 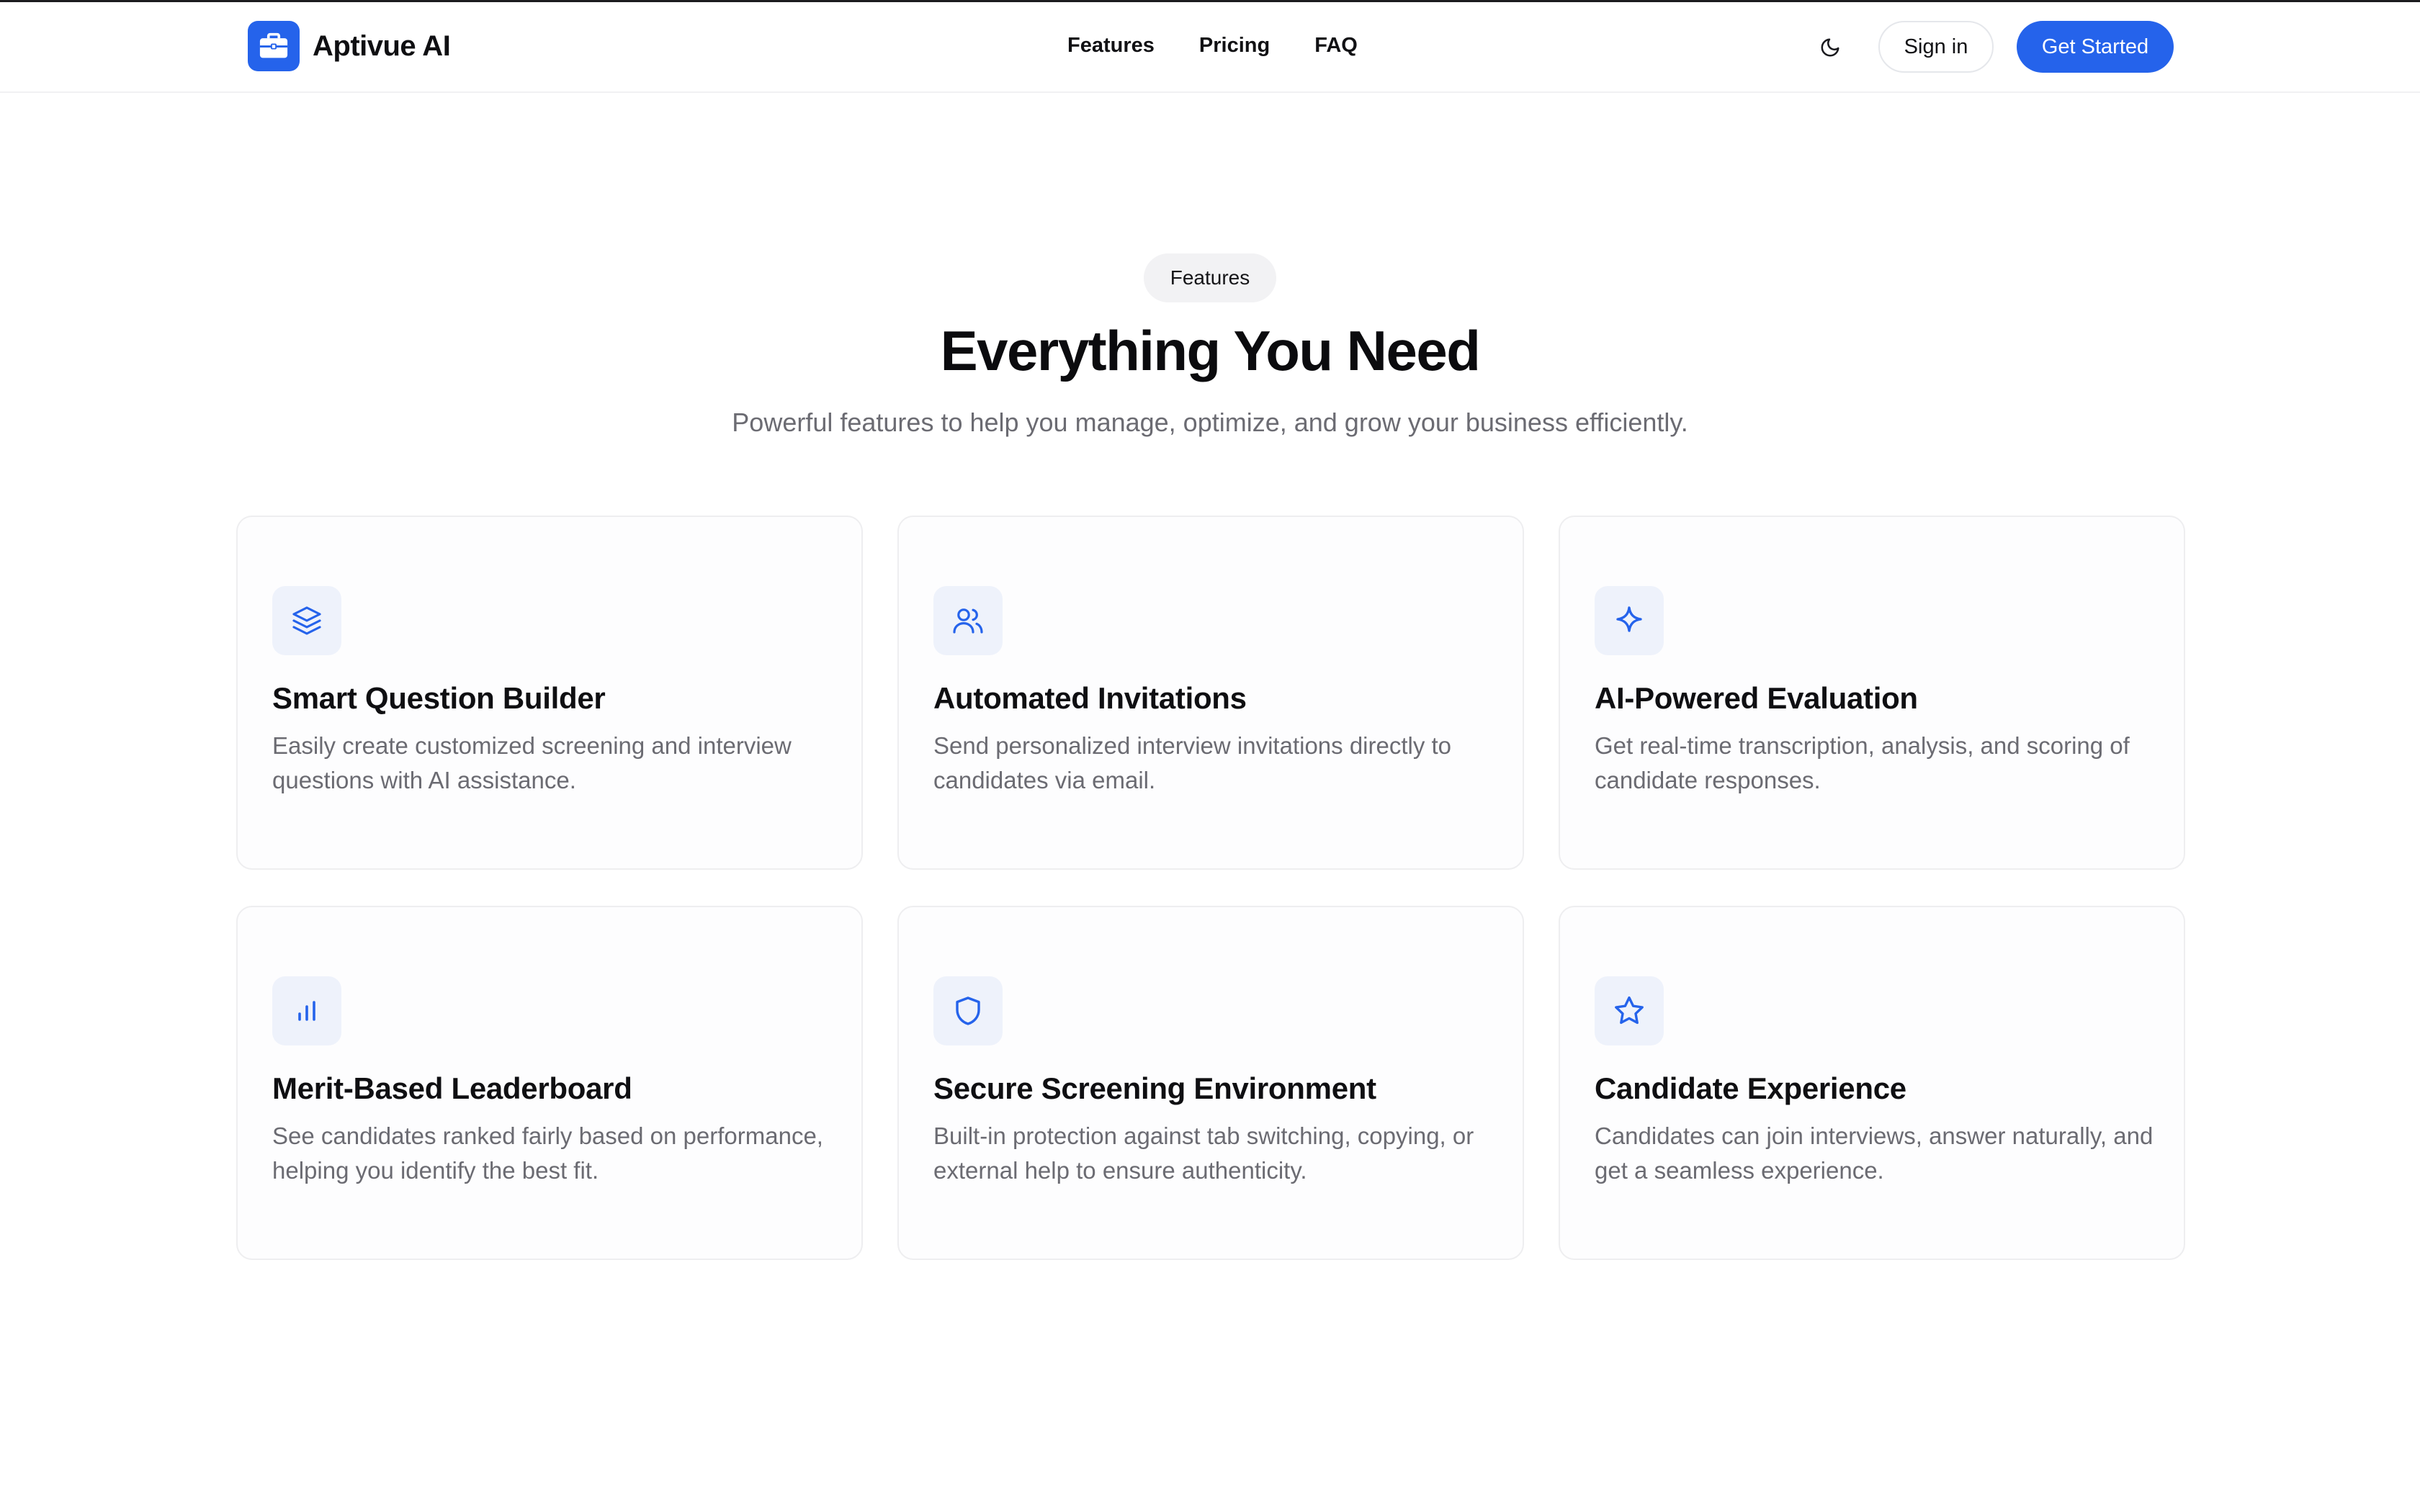 I want to click on feature-title: Secure Screening Environment, so click(x=1154, y=1088).